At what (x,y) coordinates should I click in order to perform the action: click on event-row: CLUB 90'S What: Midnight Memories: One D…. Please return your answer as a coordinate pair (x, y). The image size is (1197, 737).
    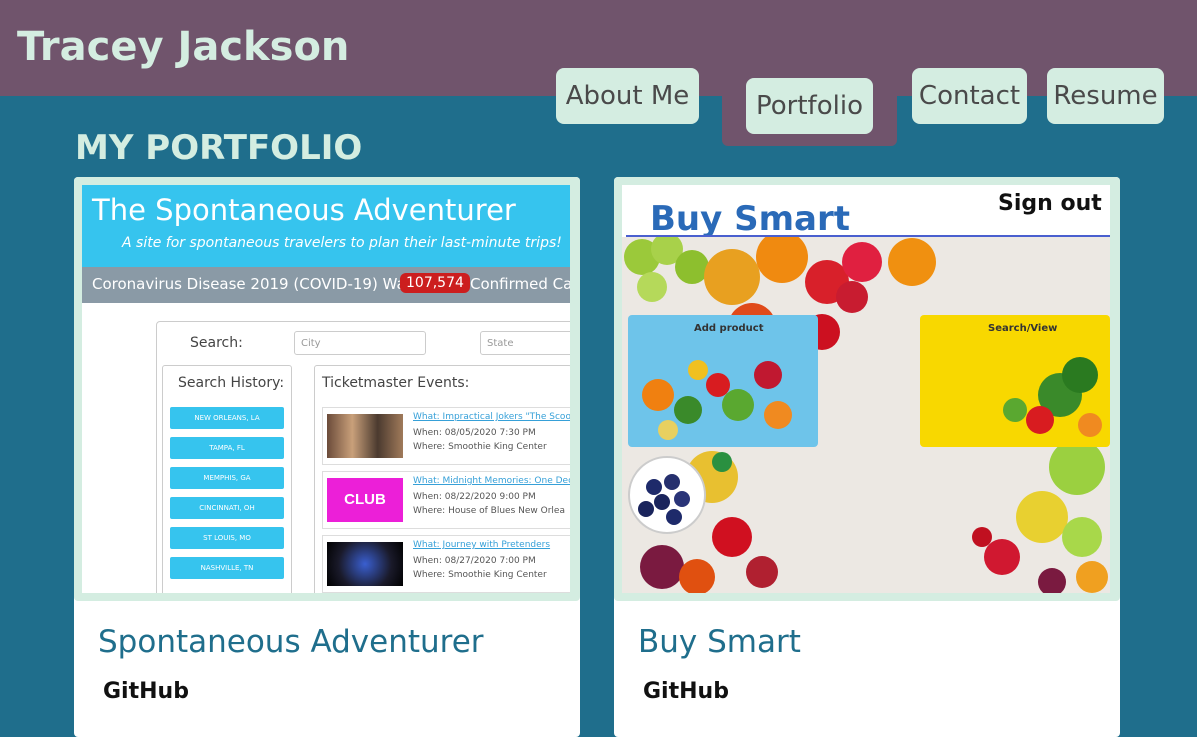
    Looking at the image, I should click on (446, 511).